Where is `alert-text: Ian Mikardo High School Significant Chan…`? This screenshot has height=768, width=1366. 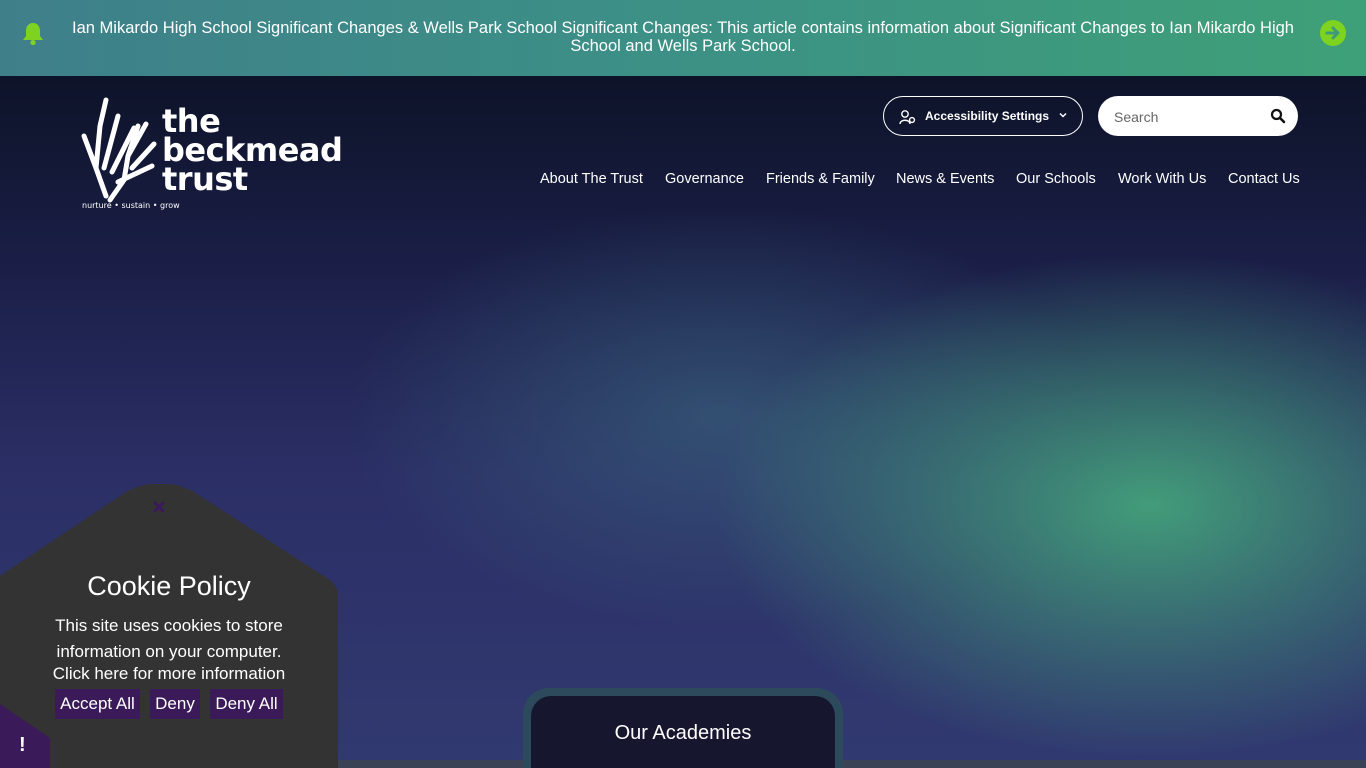 alert-text: Ian Mikardo High School Significant Chan… is located at coordinates (683, 37).